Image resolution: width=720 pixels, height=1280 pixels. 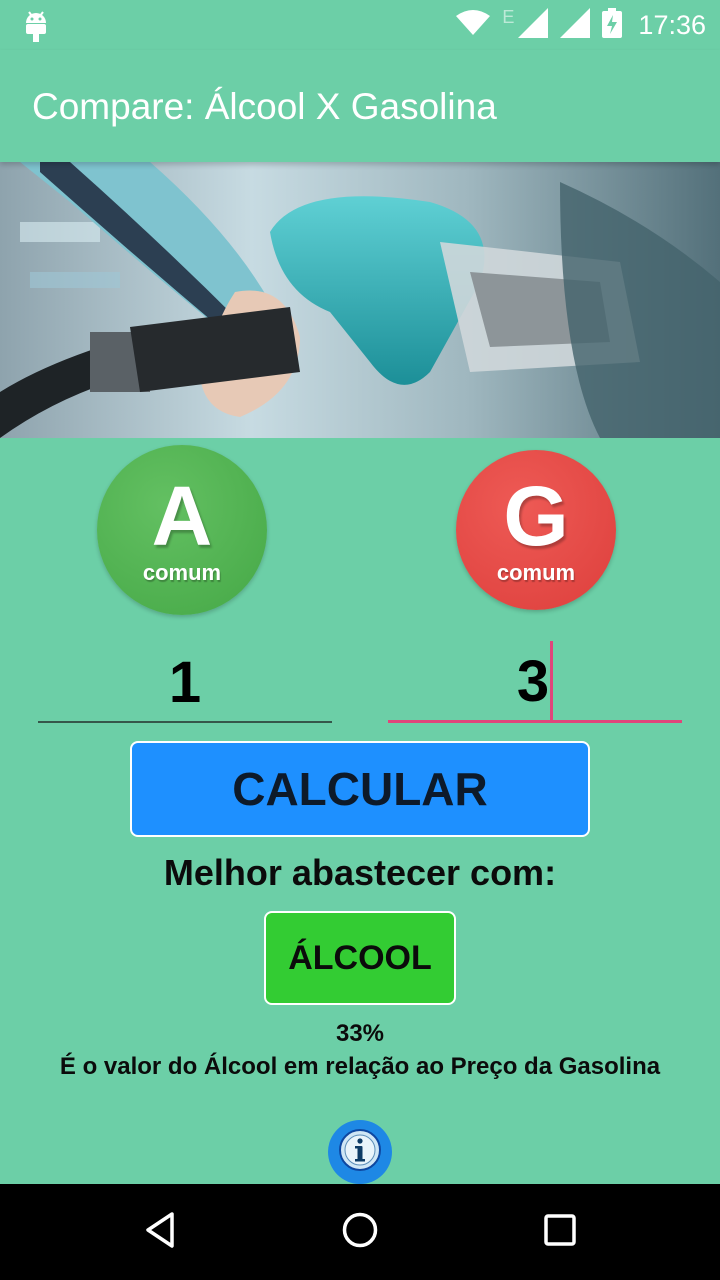 I want to click on back-button, so click(x=160, y=1232).